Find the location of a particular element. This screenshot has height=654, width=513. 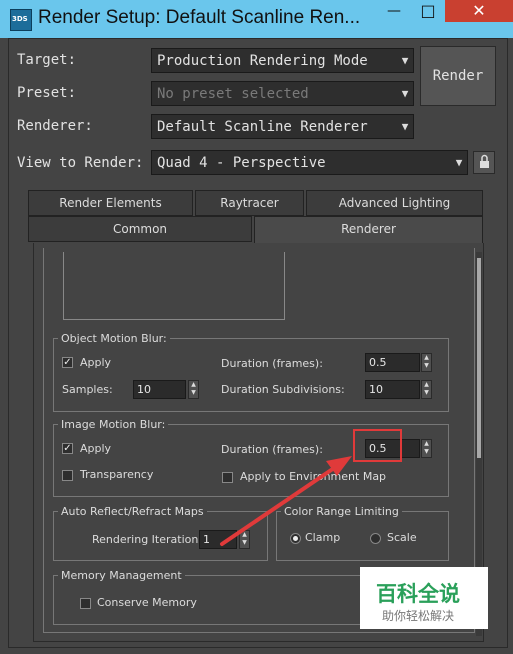

annotation-arrow is located at coordinates (286, 501).